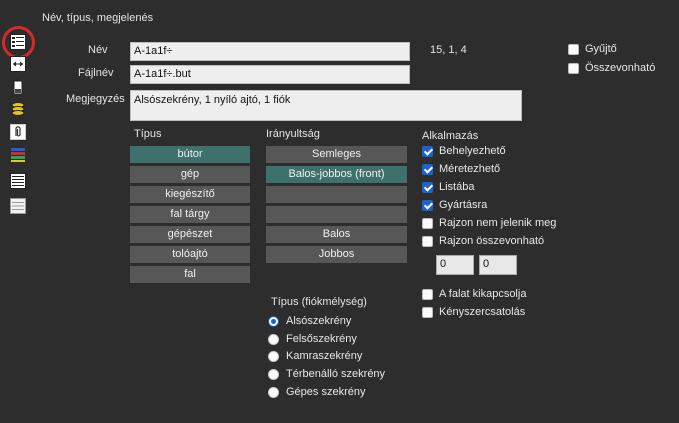  I want to click on resizable-checkbox: Méretezhető, so click(461, 169).